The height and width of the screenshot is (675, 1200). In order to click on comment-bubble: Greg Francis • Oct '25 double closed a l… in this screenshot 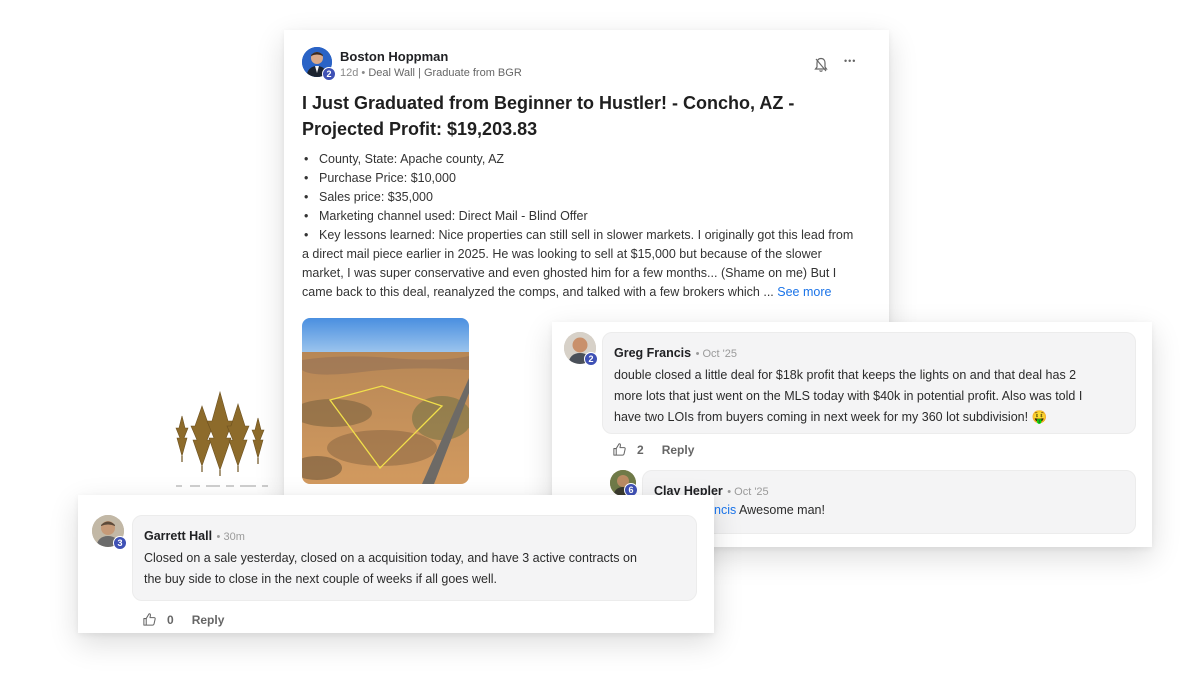, I will do `click(869, 383)`.